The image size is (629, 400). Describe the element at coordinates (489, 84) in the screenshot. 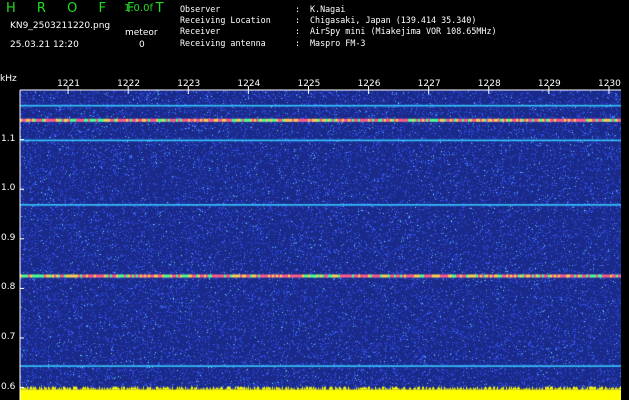

I see `x-tick-label: 1228` at that location.